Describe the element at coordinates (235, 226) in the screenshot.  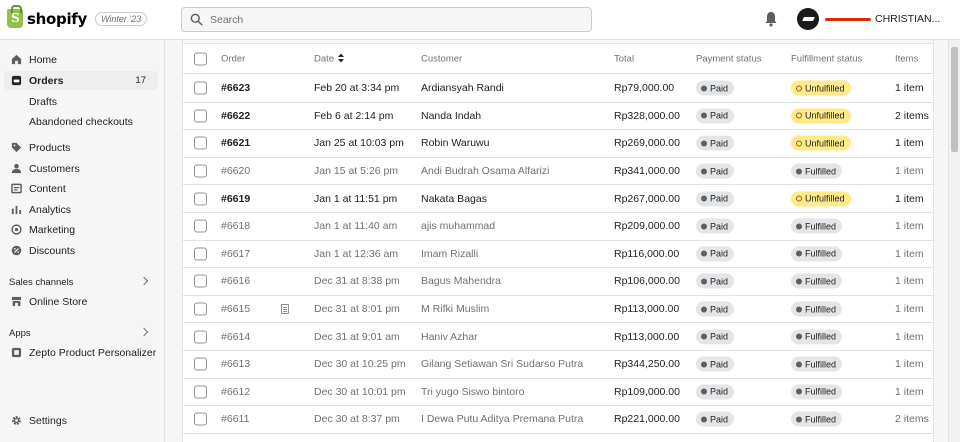
I see `order-number: #6618` at that location.